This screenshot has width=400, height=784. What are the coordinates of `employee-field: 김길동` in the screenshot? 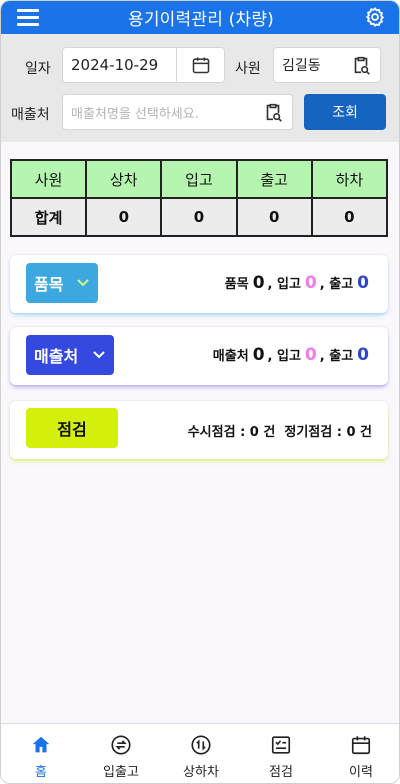 It's located at (327, 65).